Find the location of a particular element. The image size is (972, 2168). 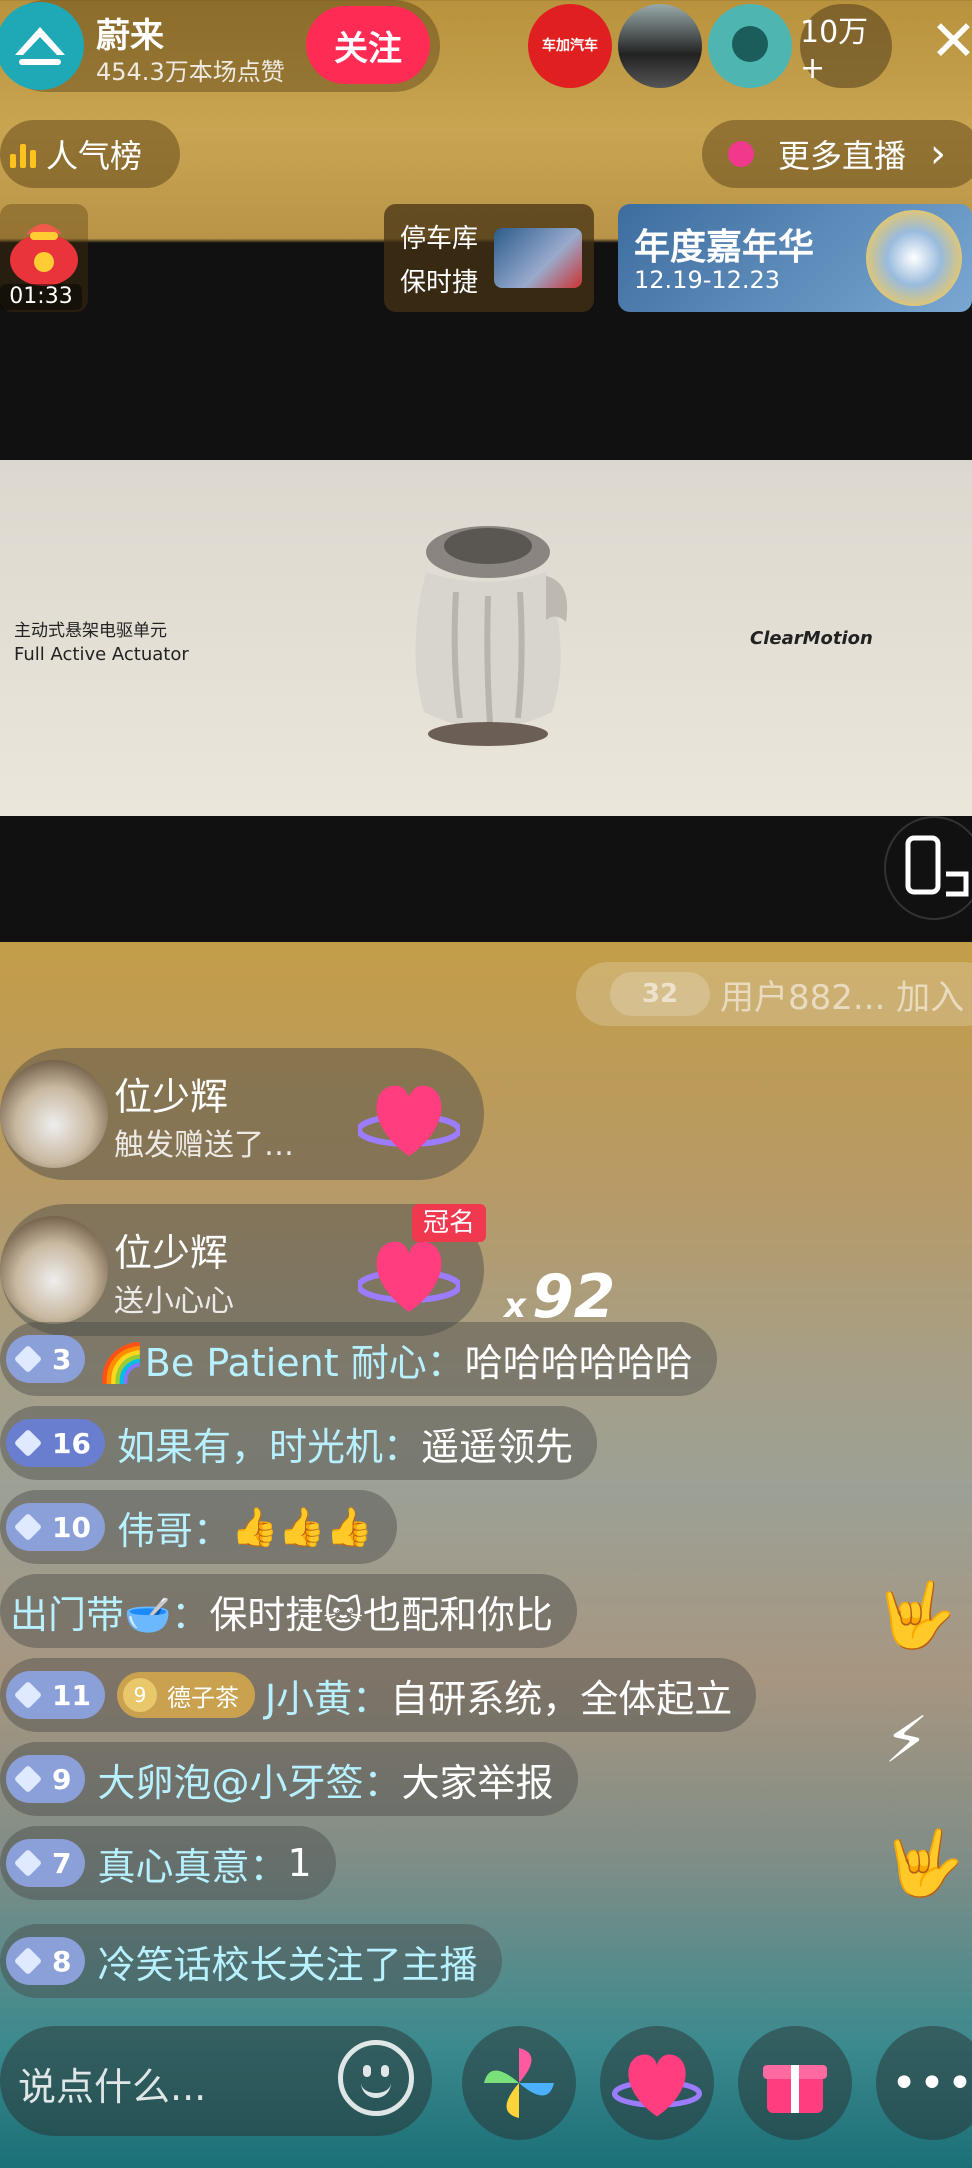

actuator-image is located at coordinates (491, 636).